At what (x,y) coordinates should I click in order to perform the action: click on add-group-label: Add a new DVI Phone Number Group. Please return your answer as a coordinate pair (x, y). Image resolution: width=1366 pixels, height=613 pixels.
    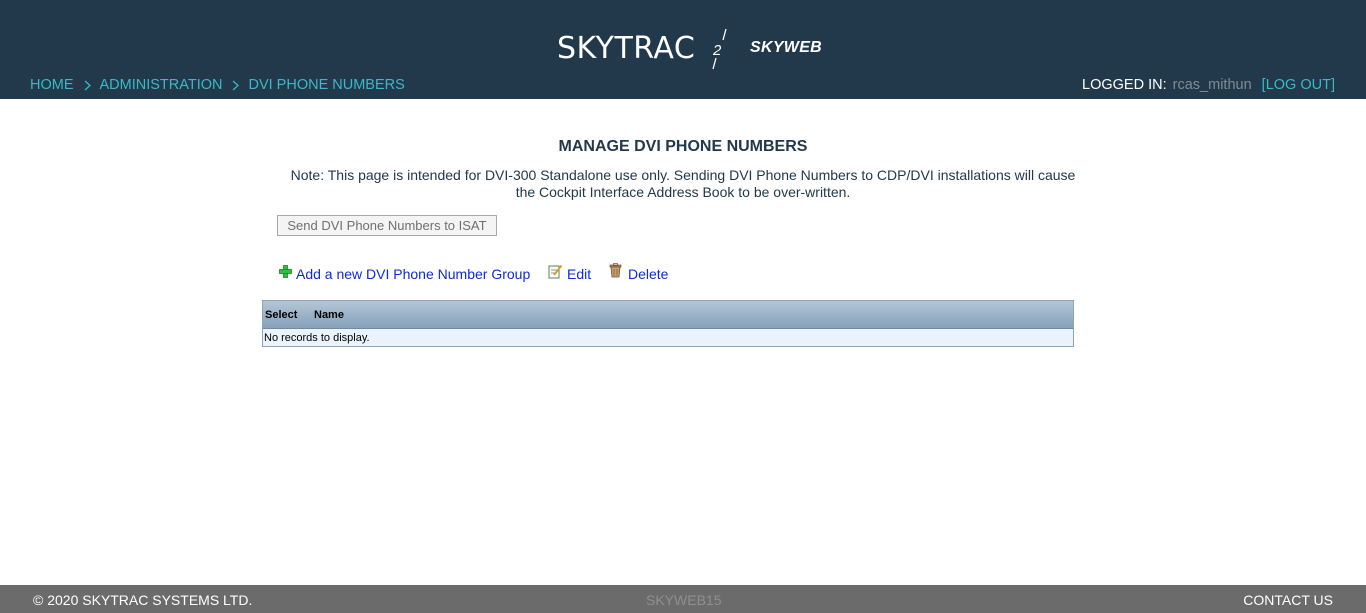
    Looking at the image, I should click on (413, 274).